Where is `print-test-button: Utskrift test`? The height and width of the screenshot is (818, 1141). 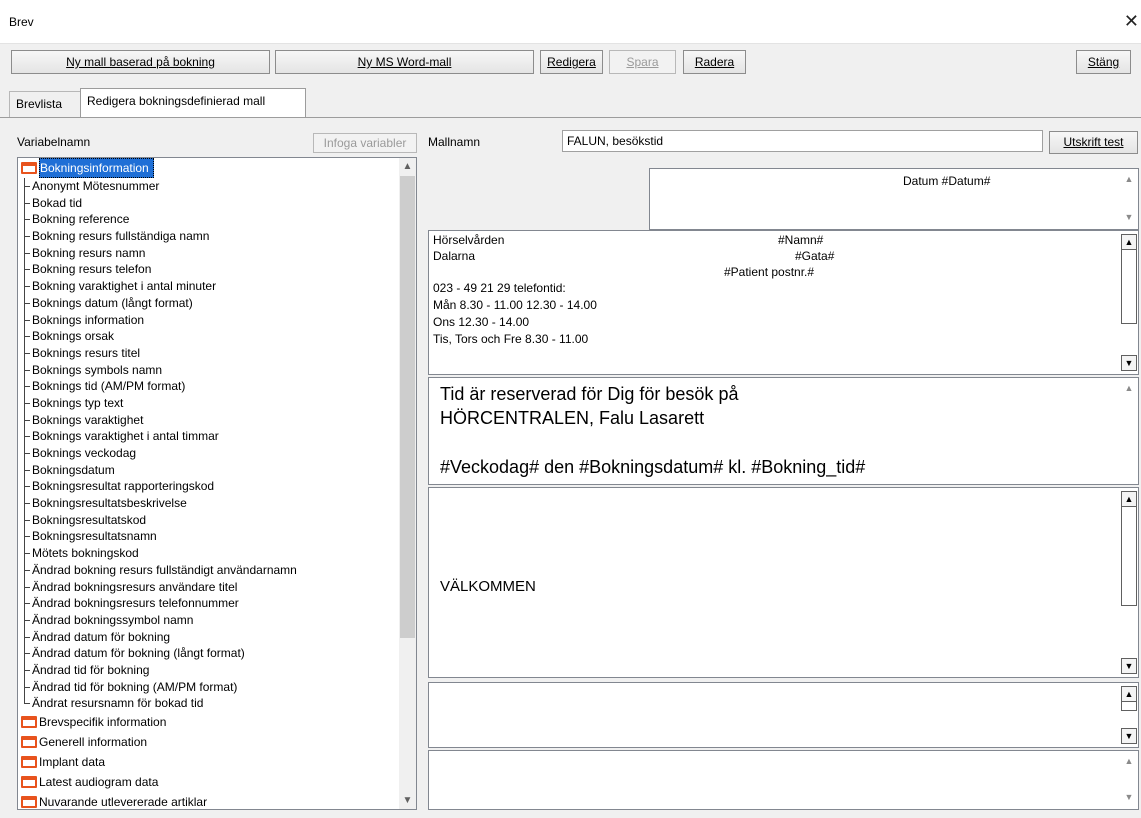 print-test-button: Utskrift test is located at coordinates (1093, 142).